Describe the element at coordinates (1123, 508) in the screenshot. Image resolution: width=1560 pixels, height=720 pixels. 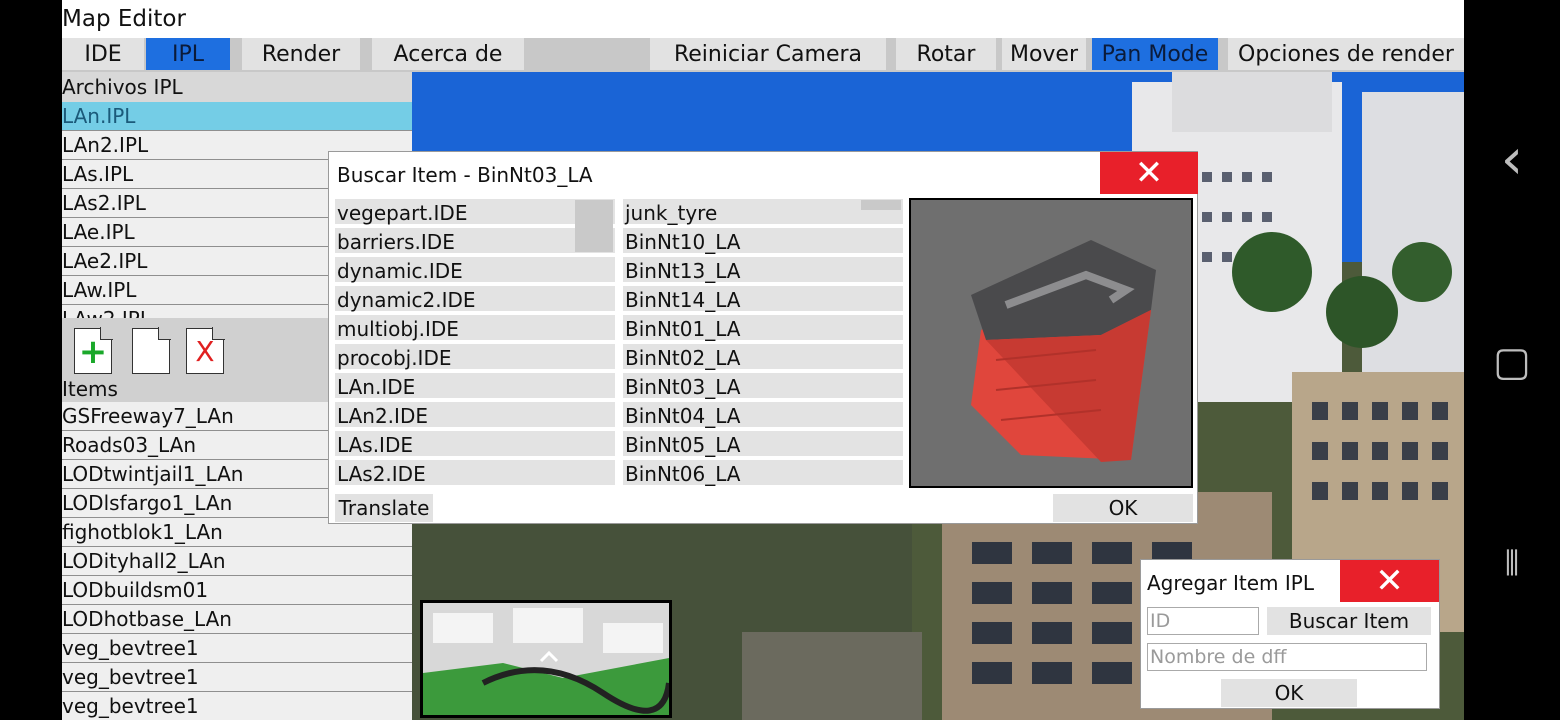
I see `search-dialog-ok-button: OK` at that location.